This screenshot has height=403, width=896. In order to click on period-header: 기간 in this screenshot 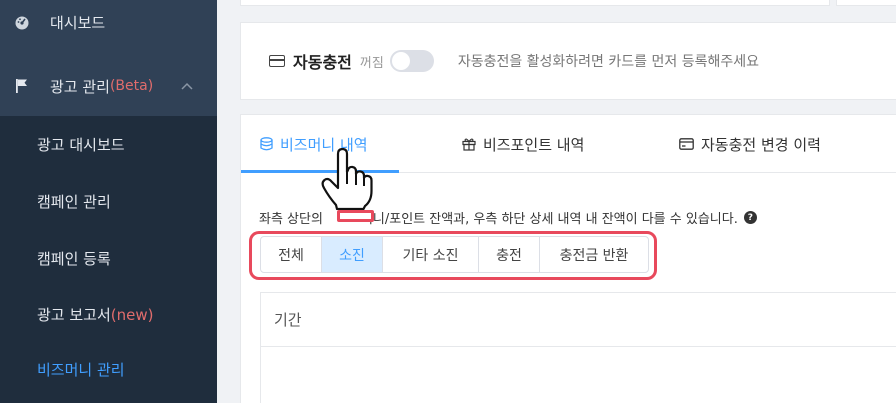, I will do `click(578, 320)`.